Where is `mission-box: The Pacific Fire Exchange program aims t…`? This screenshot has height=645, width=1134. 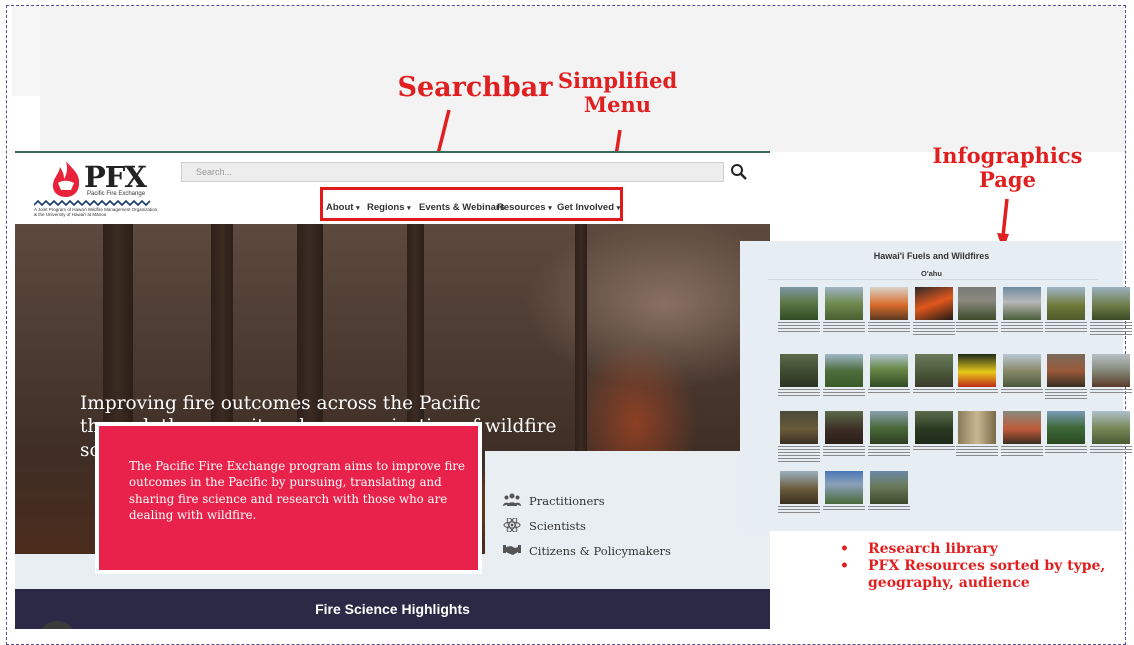 mission-box: The Pacific Fire Exchange program aims t… is located at coordinates (288, 498).